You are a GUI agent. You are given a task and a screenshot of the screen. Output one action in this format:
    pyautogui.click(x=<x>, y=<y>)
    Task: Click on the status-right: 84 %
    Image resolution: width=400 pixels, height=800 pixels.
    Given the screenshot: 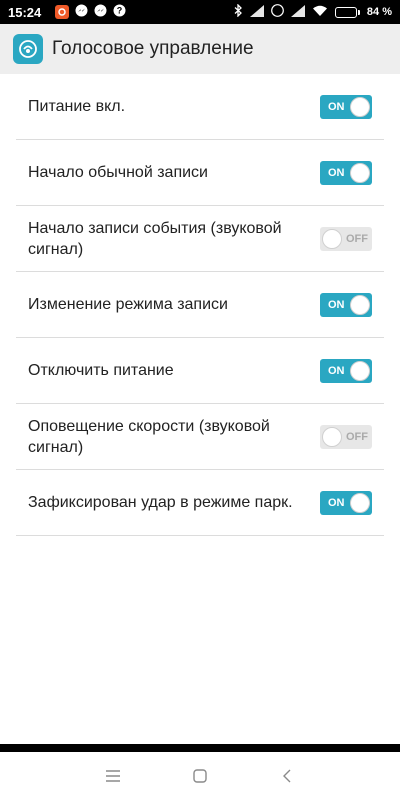 What is the action you would take?
    pyautogui.click(x=313, y=11)
    